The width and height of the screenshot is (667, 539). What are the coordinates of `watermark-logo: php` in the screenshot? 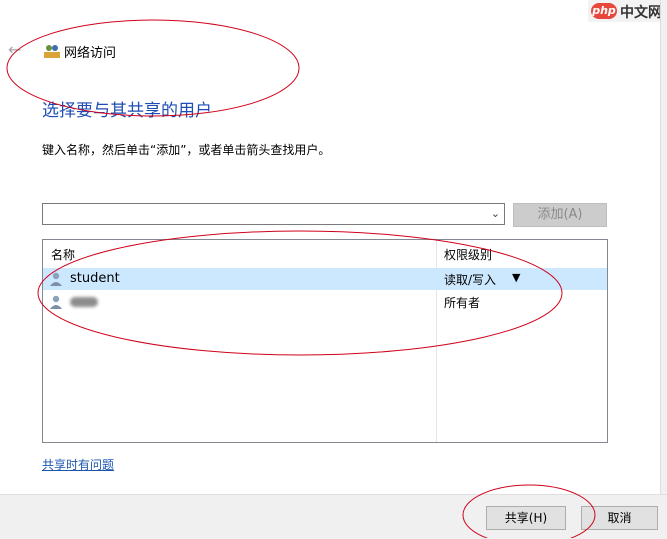 It's located at (604, 11).